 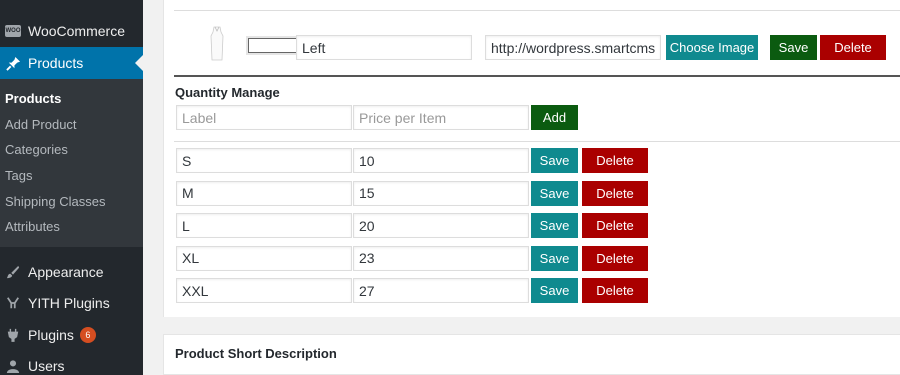 I want to click on menu-plugins-label: Plugins, so click(x=51, y=335).